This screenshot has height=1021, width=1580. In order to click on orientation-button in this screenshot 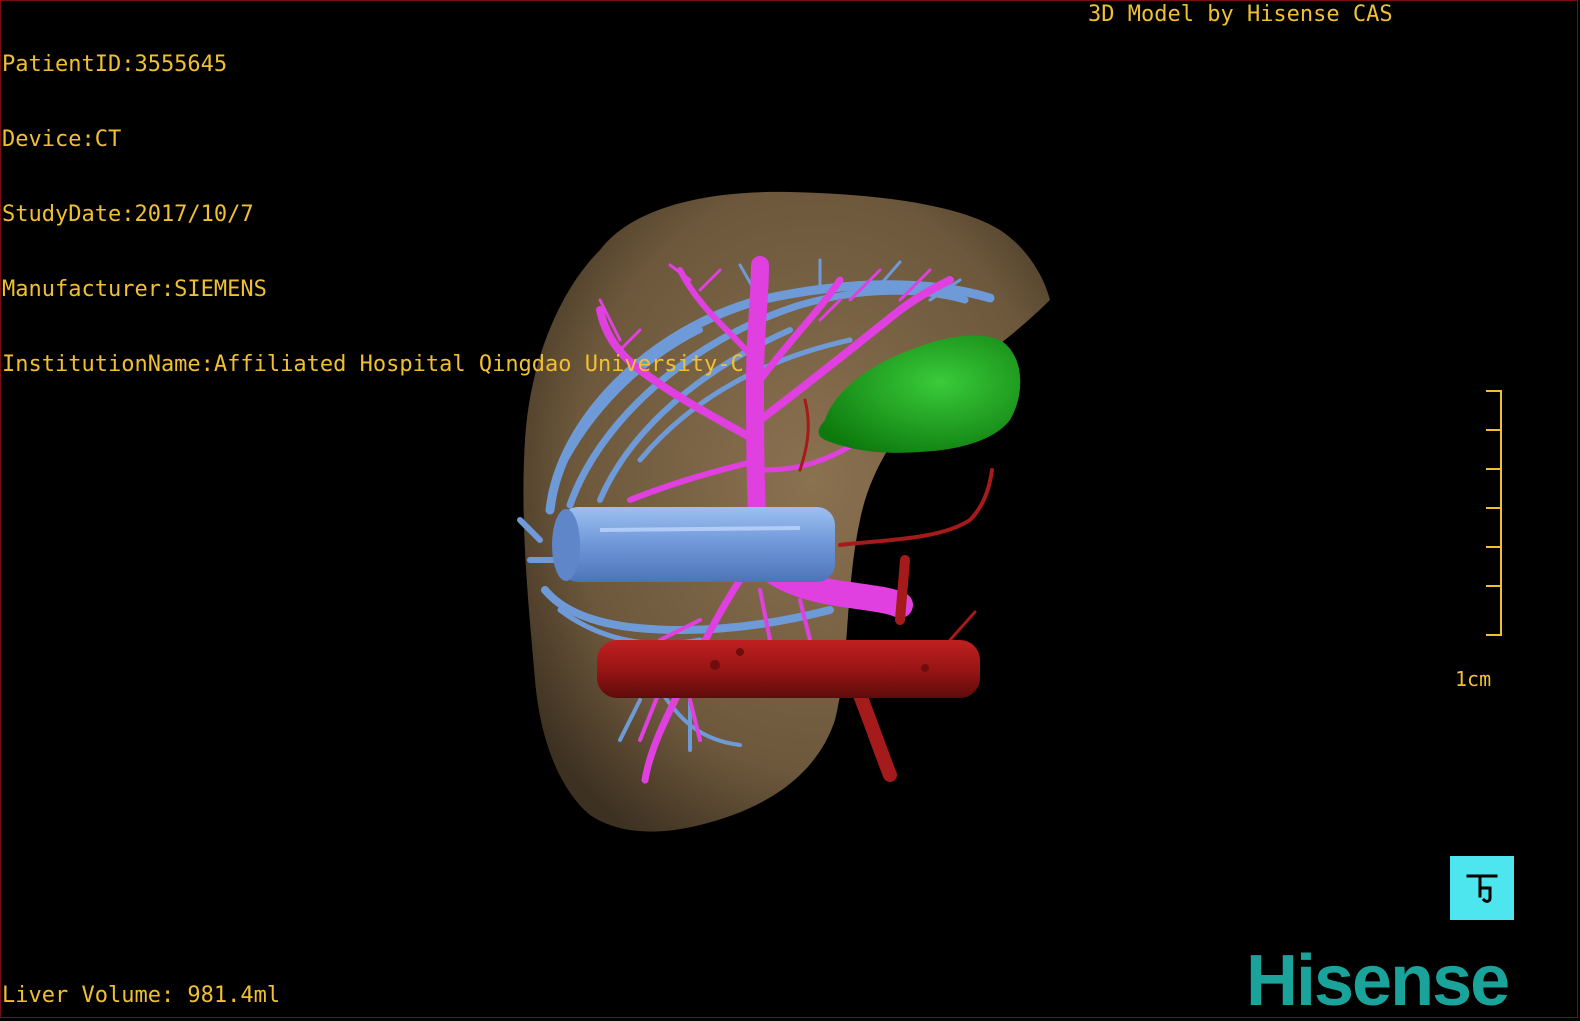, I will do `click(1482, 888)`.